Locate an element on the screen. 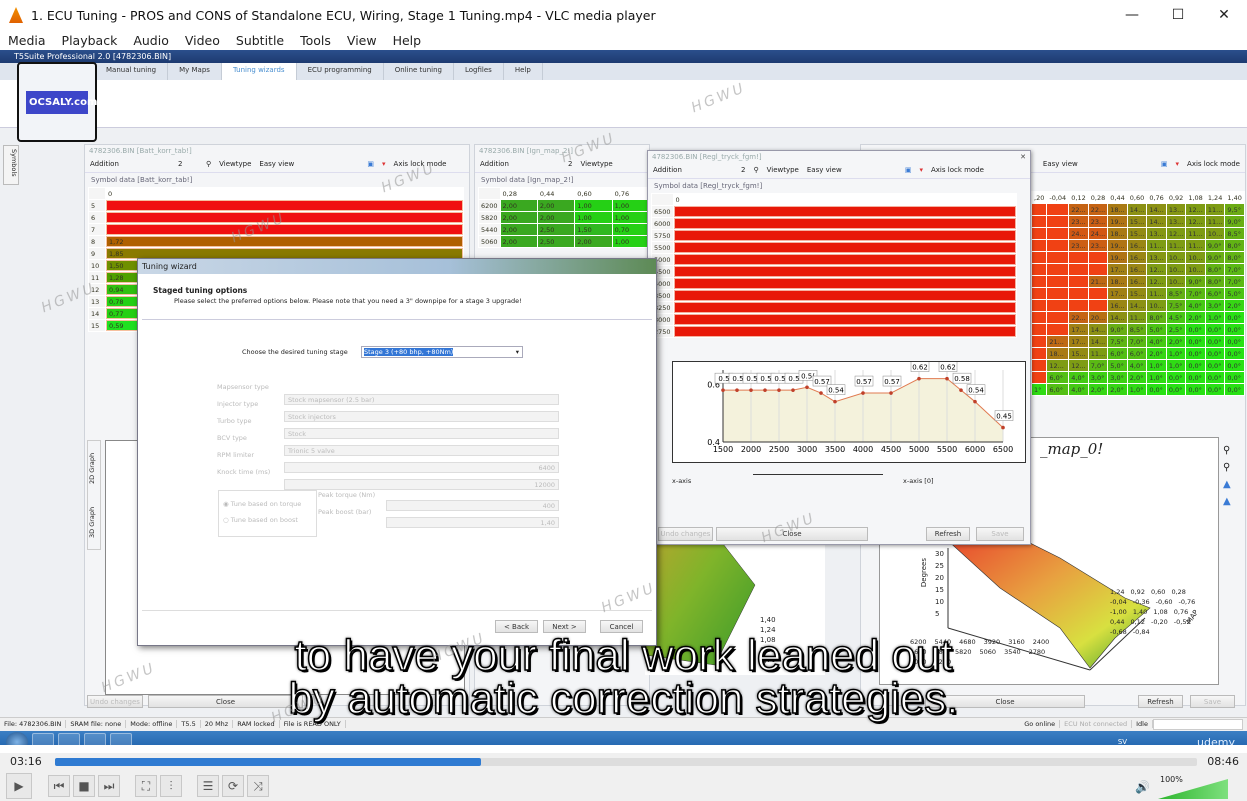 The height and width of the screenshot is (801, 1247). menu-view: View is located at coordinates (362, 40).